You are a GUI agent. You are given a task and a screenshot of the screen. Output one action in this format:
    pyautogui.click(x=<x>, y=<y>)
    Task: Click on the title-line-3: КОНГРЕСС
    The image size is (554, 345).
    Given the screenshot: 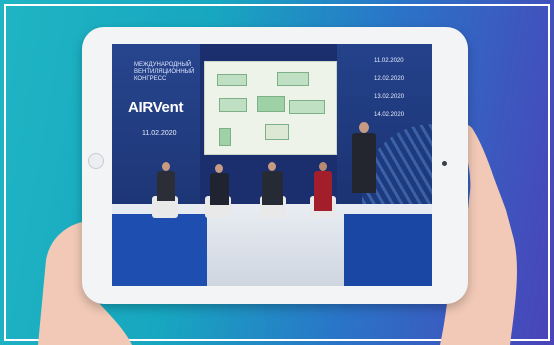 What is the action you would take?
    pyautogui.click(x=150, y=79)
    